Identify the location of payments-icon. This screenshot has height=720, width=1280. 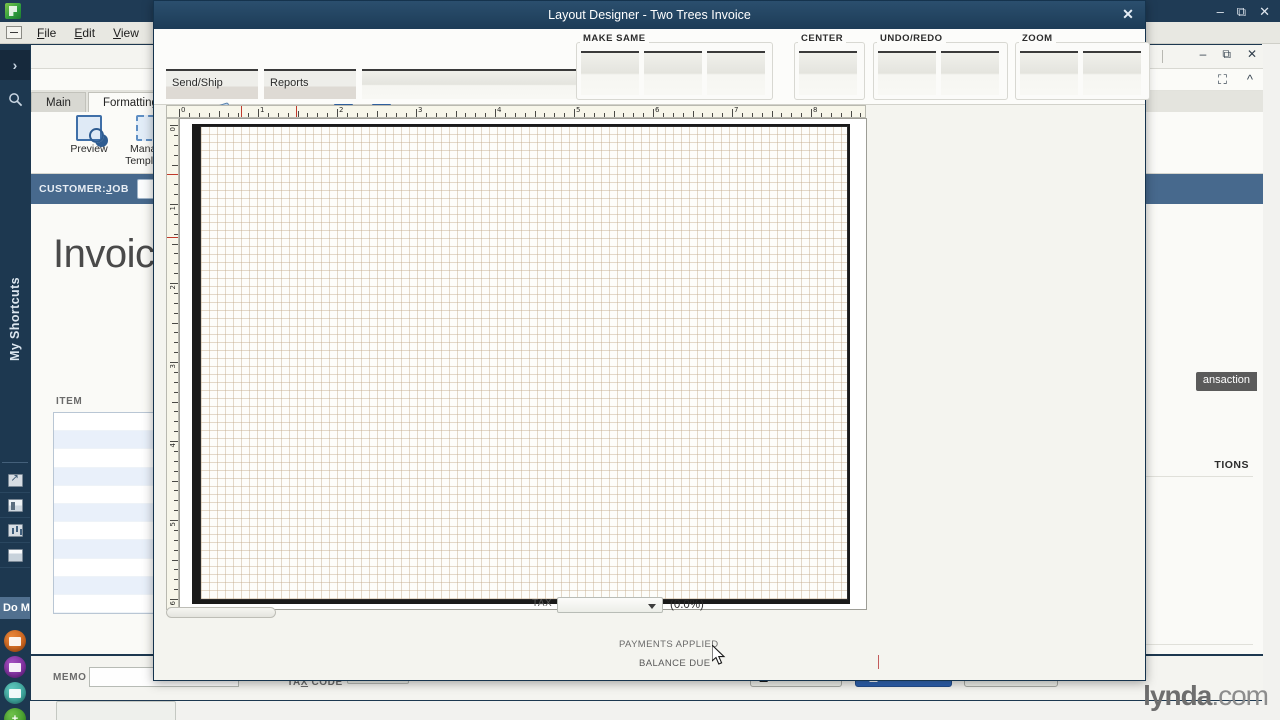
(15, 667).